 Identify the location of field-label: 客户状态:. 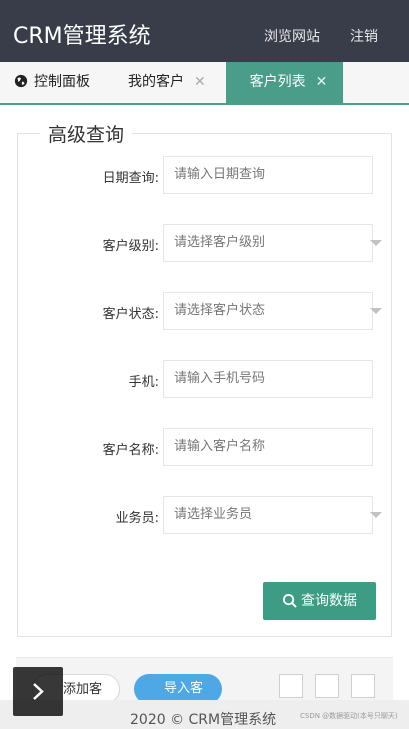
(130, 314).